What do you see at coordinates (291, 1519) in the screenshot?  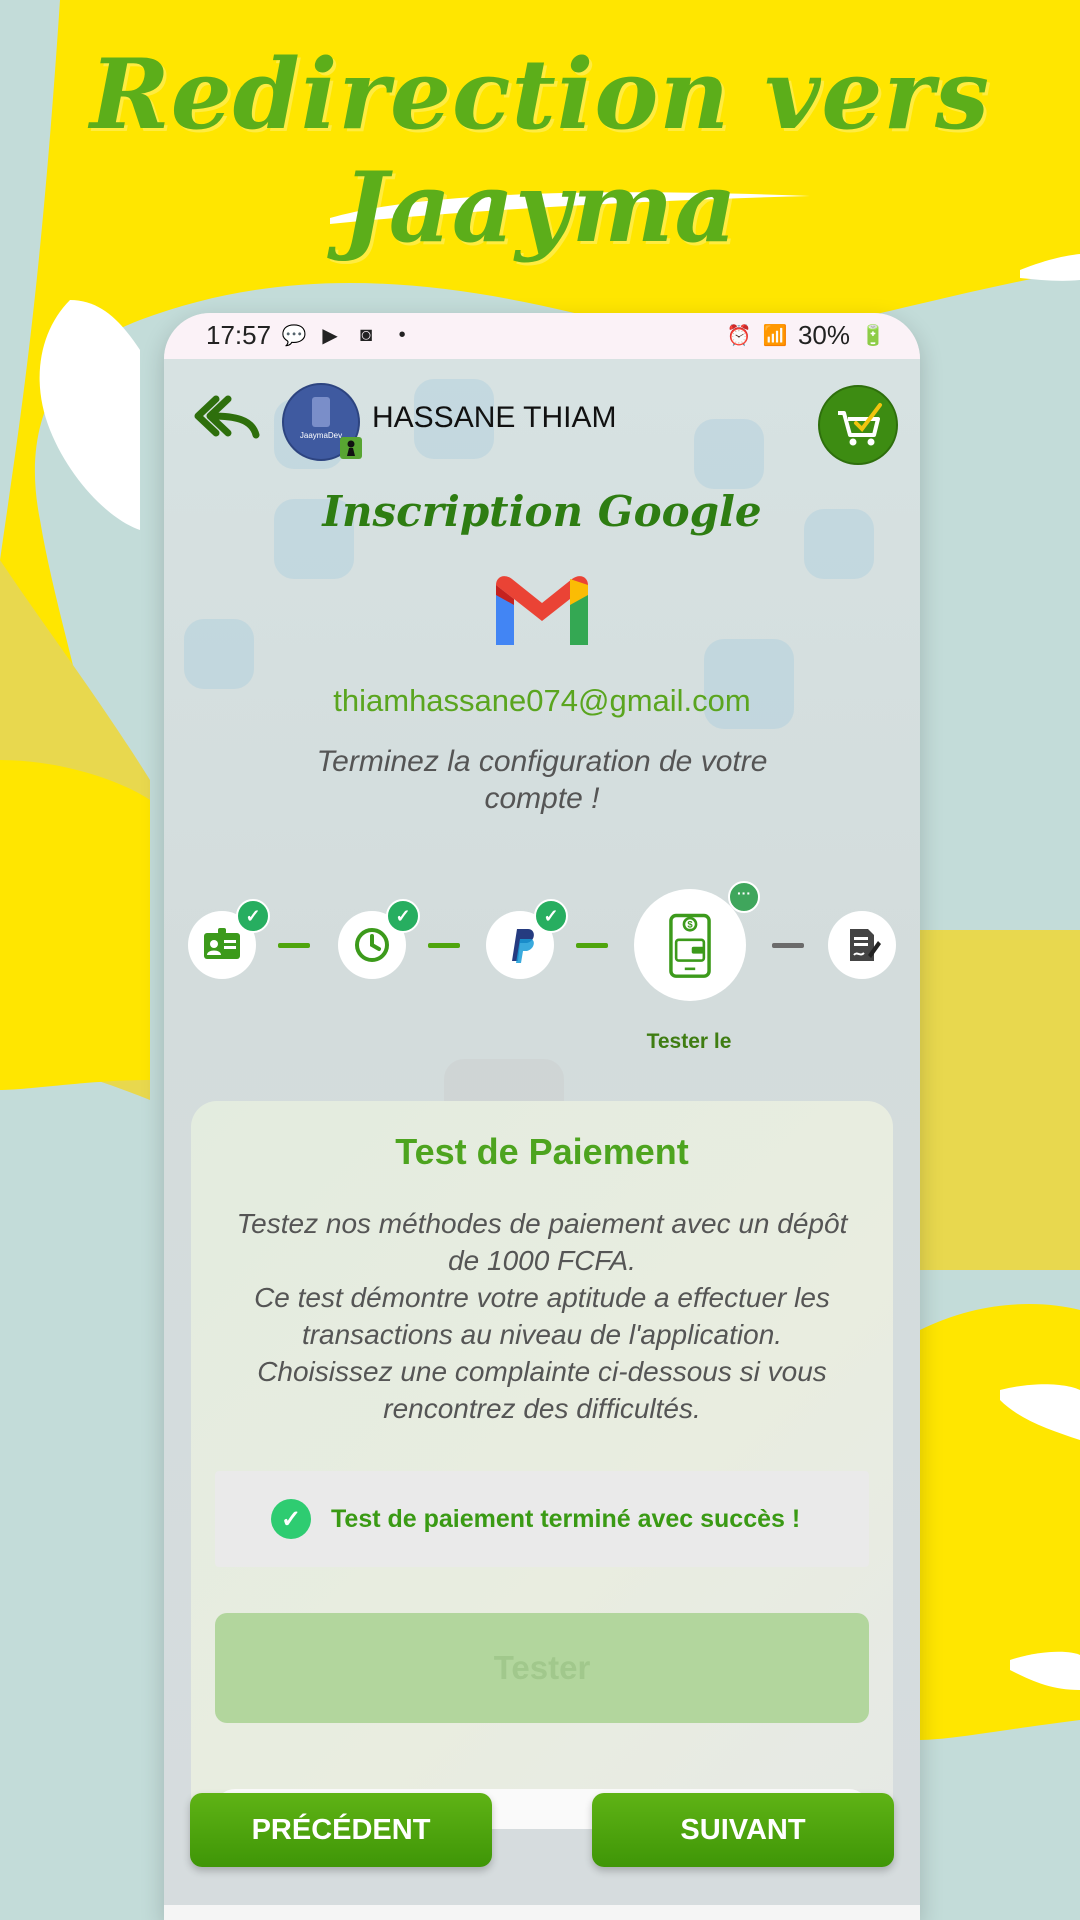 I see `success-check-icon: ✓` at bounding box center [291, 1519].